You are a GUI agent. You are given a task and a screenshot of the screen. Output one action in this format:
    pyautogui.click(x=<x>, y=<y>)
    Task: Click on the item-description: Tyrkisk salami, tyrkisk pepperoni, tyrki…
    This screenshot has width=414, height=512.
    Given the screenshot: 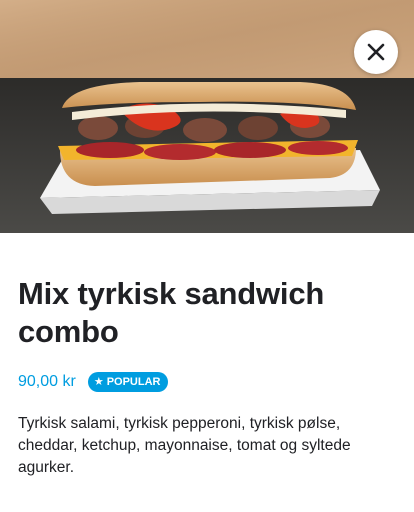 What is the action you would take?
    pyautogui.click(x=184, y=445)
    